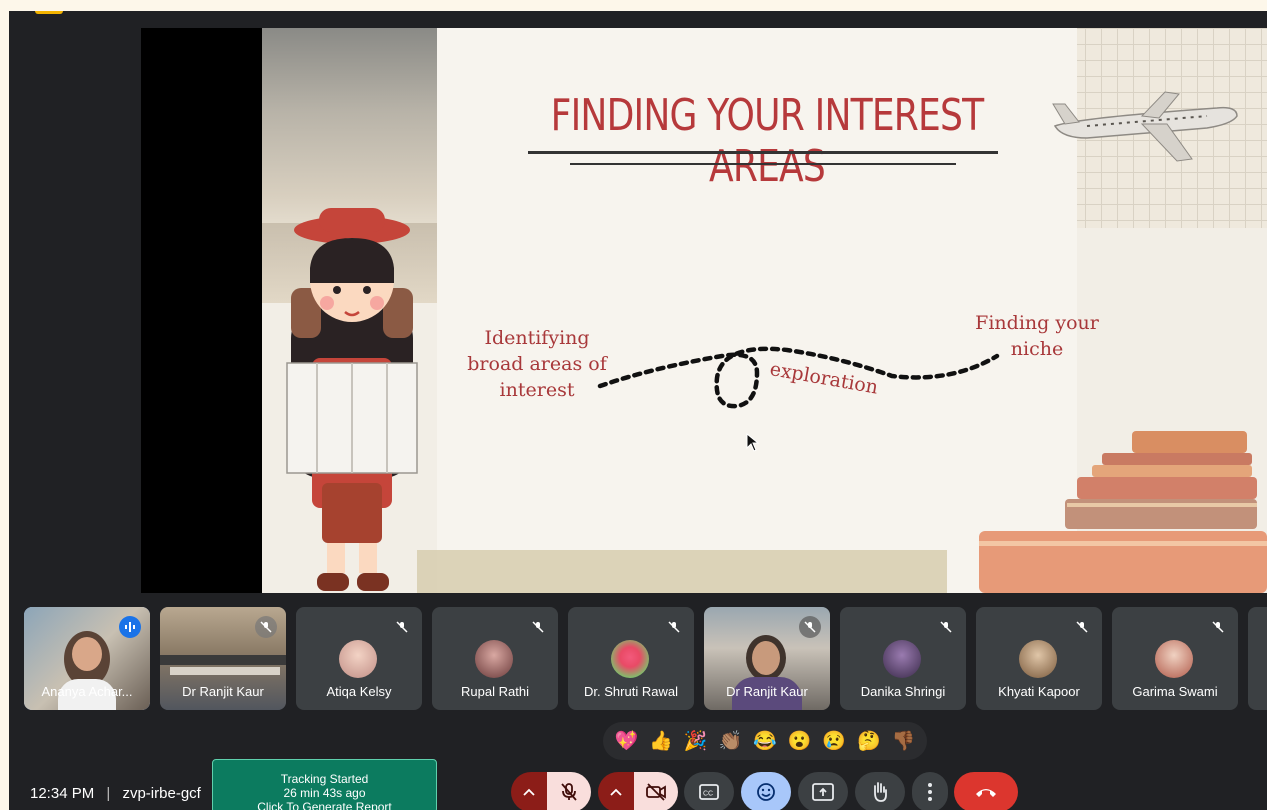 This screenshot has width=1267, height=810. I want to click on label-finding-niche: Finding your niche, so click(1037, 336).